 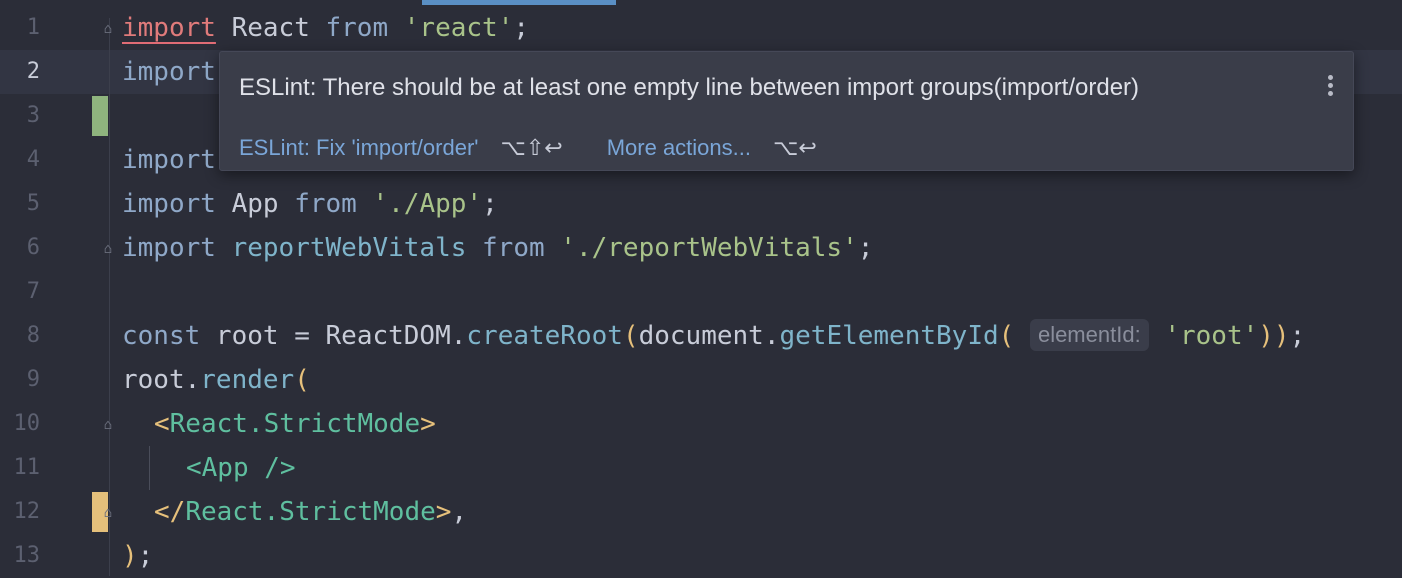 What do you see at coordinates (349, 248) in the screenshot?
I see `identifier: reportWebVitals` at bounding box center [349, 248].